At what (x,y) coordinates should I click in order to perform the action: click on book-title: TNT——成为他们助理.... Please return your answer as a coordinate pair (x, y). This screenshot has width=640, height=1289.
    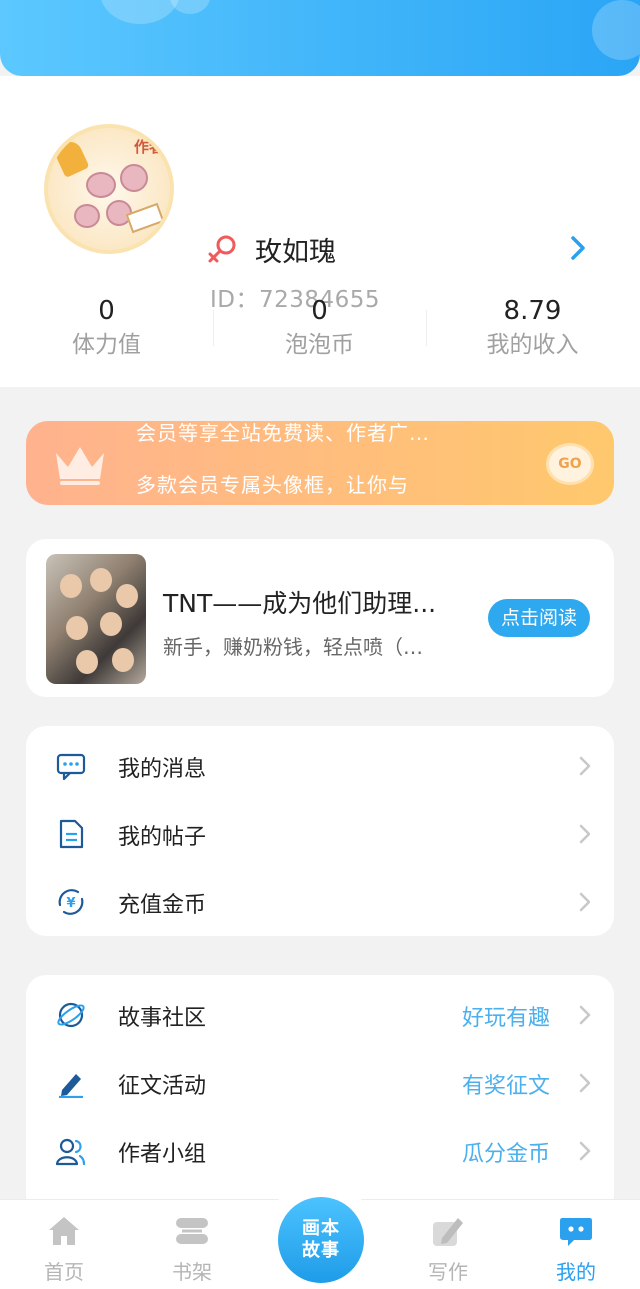
    Looking at the image, I should click on (300, 603).